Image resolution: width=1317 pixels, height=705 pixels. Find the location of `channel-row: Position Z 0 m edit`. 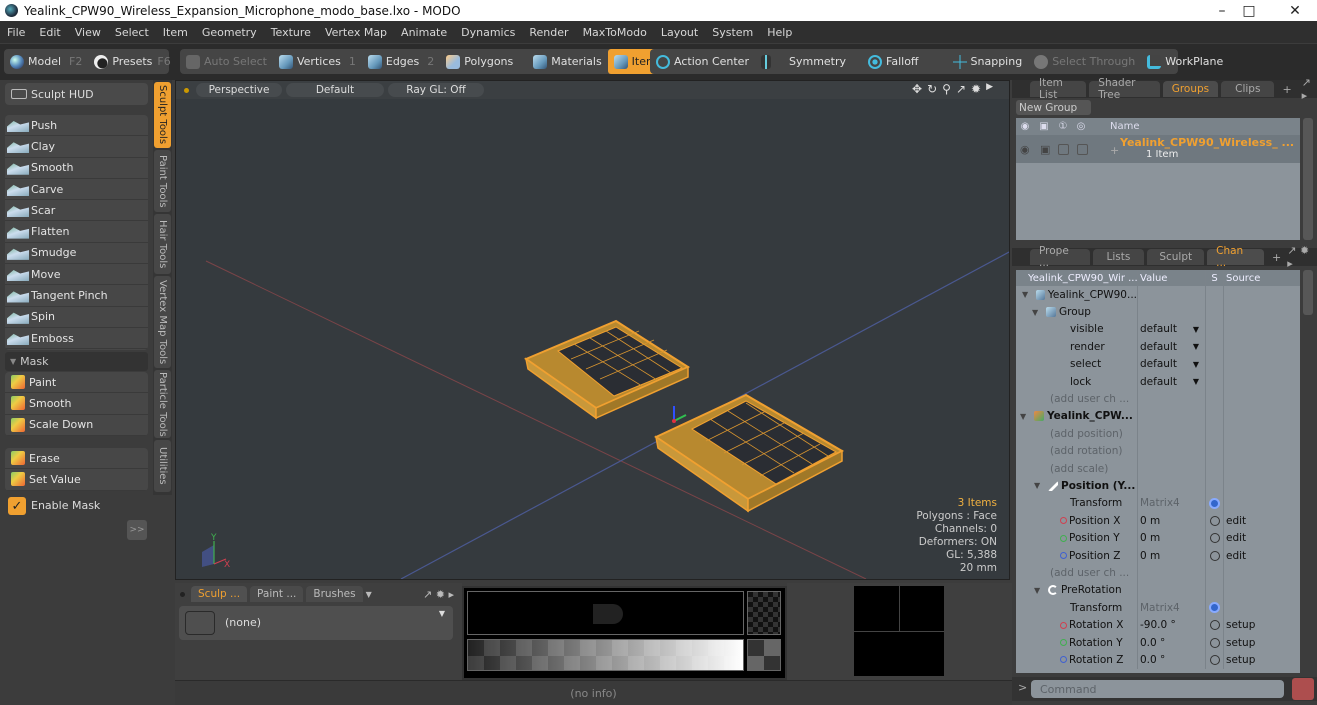

channel-row: Position Z 0 m edit is located at coordinates (1158, 555).